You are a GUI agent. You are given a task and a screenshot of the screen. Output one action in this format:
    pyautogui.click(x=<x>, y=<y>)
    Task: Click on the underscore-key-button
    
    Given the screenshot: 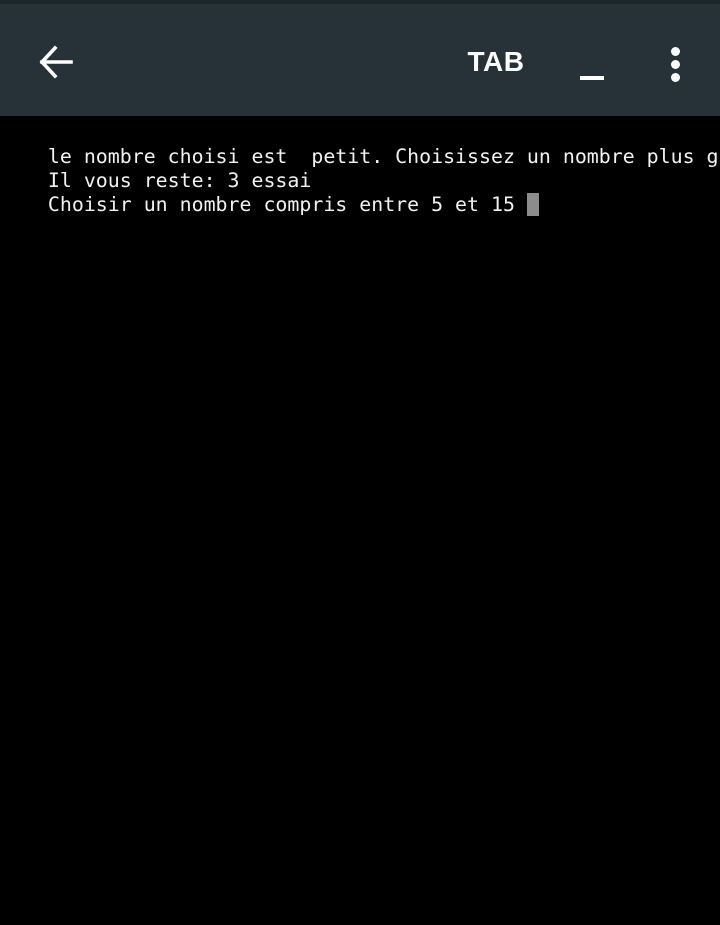 What is the action you would take?
    pyautogui.click(x=592, y=64)
    